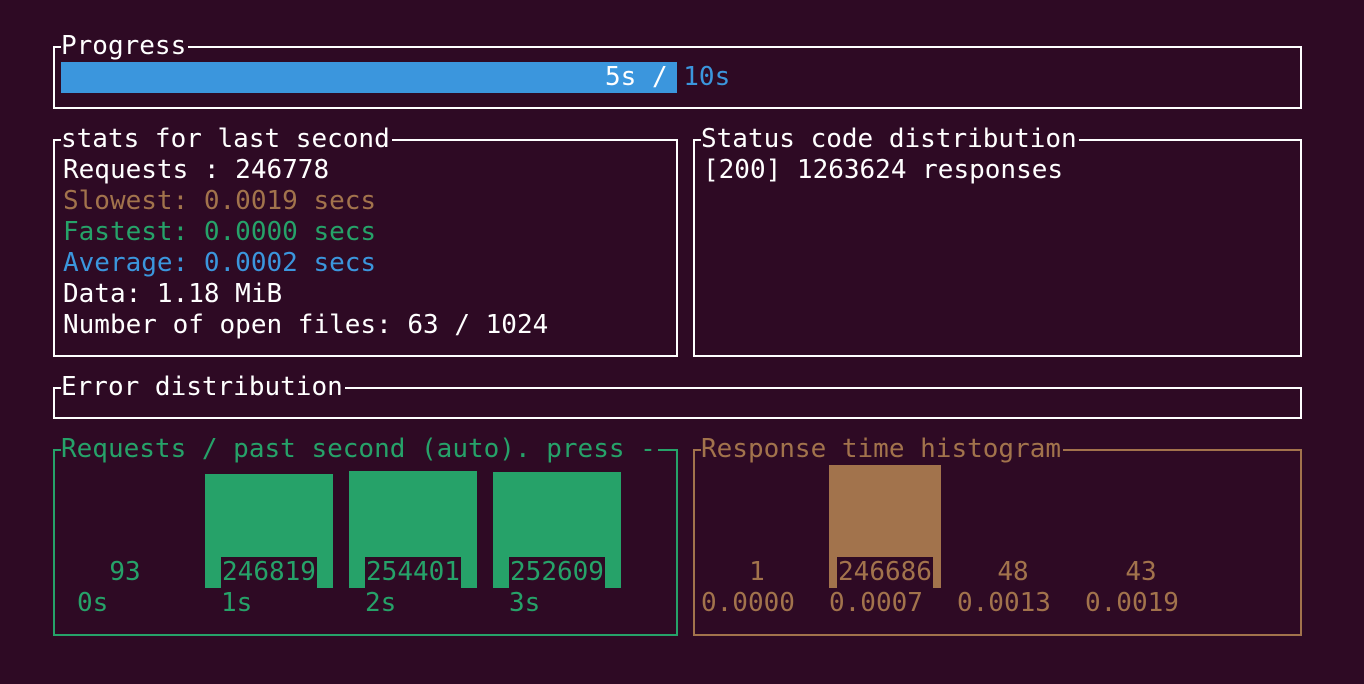  I want to click on progress-title: Progress, so click(125, 46).